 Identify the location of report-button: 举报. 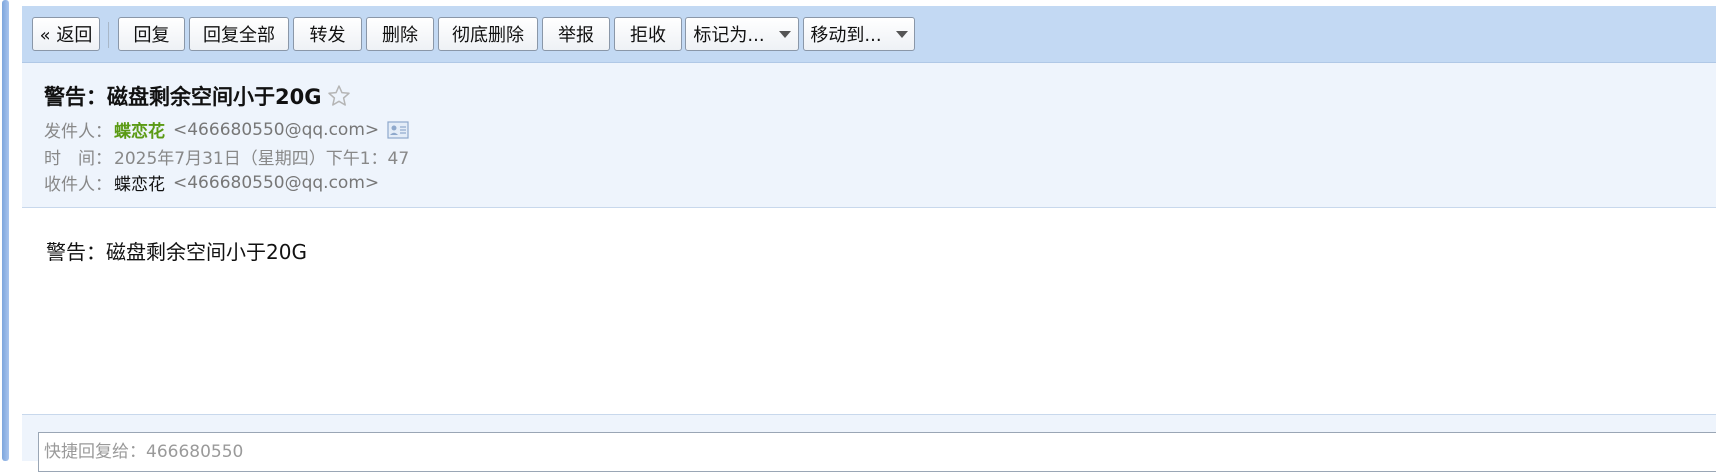
(576, 34).